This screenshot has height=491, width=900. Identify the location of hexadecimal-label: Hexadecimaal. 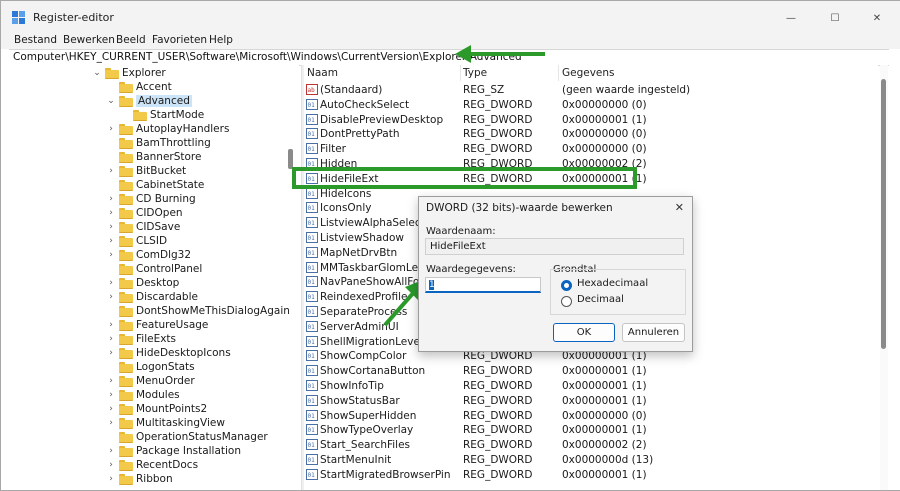
(612, 283).